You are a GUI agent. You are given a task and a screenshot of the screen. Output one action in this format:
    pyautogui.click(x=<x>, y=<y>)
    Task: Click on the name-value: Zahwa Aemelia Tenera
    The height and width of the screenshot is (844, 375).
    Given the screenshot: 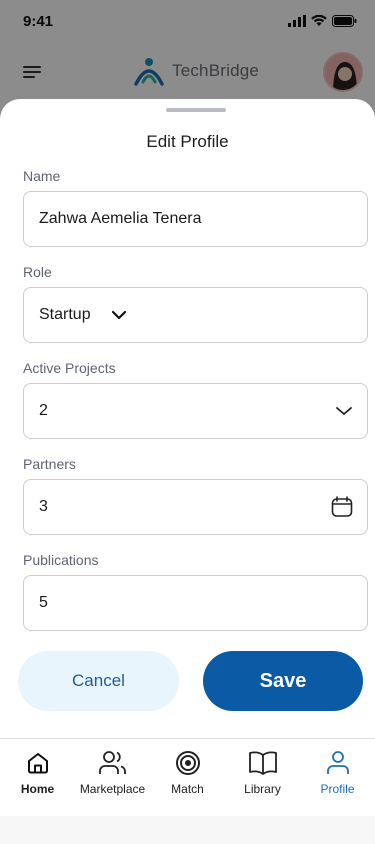 What is the action you would take?
    pyautogui.click(x=120, y=218)
    